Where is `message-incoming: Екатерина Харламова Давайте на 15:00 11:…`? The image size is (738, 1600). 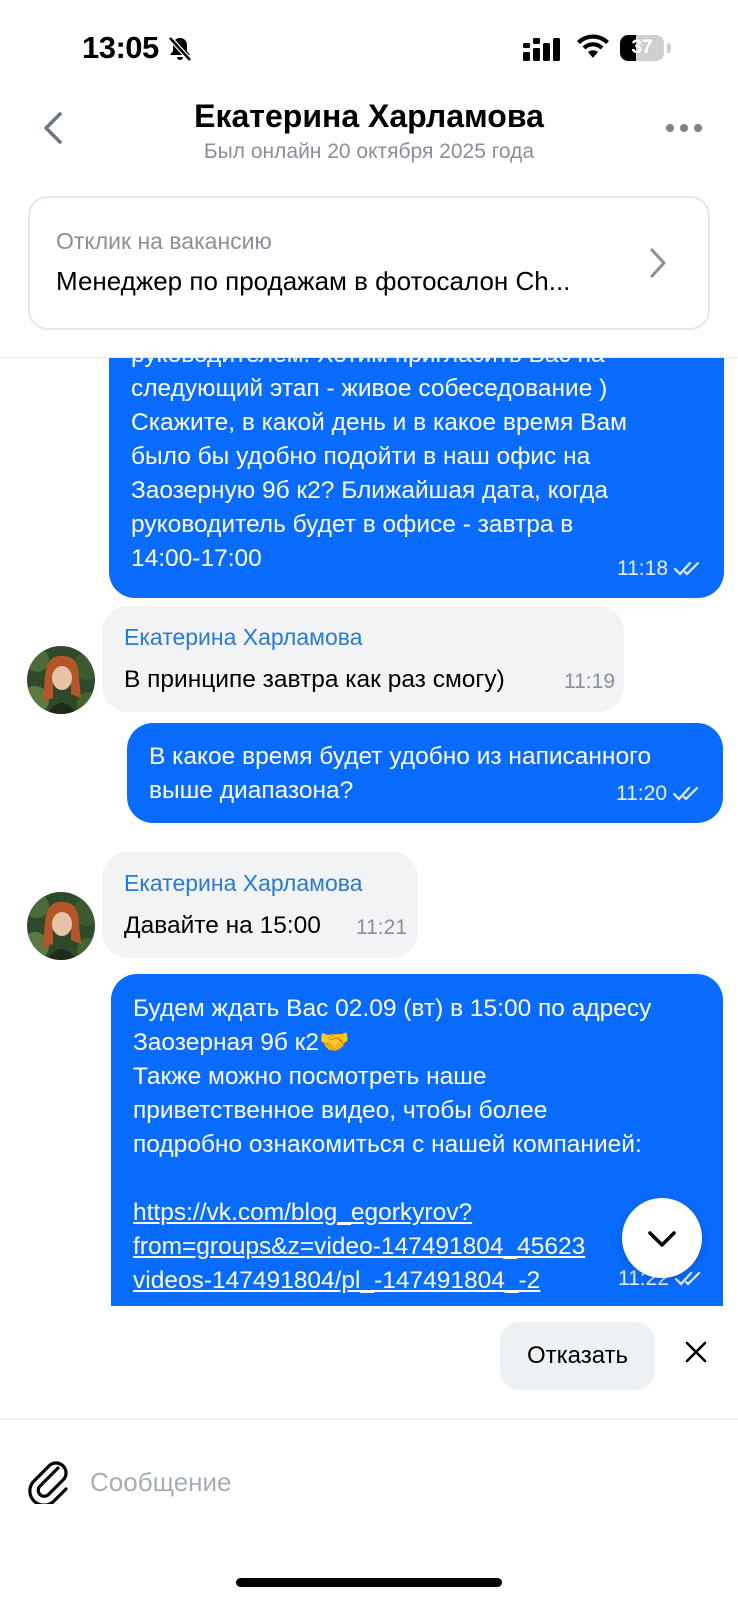
message-incoming: Екатерина Харламова Давайте на 15:00 11:… is located at coordinates (260, 905).